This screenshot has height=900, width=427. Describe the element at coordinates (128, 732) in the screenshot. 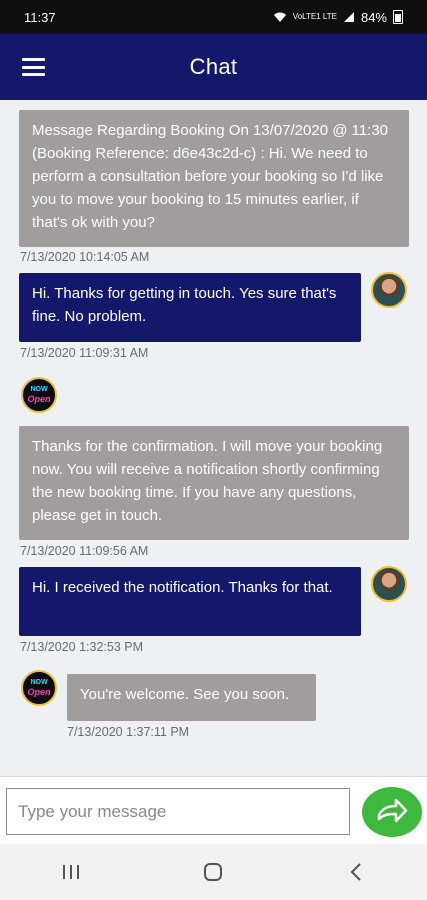

I see `message-timestamp: 7/13/2020 1:37:11 PM` at that location.